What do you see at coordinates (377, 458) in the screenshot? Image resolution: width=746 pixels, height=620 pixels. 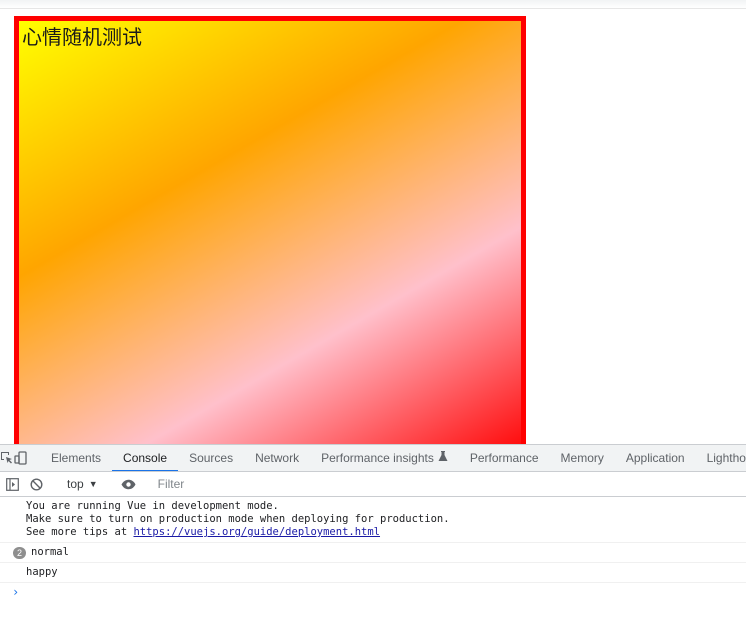 I see `tab-label: Performance insights` at bounding box center [377, 458].